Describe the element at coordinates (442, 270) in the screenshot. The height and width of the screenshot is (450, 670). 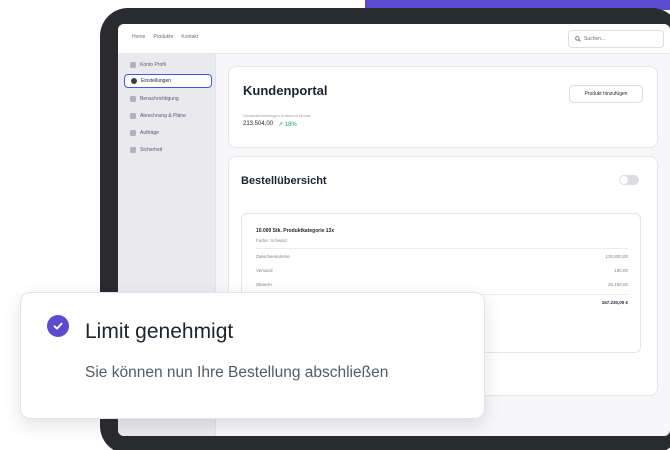
I see `shipping-row: Versand 190,00` at that location.